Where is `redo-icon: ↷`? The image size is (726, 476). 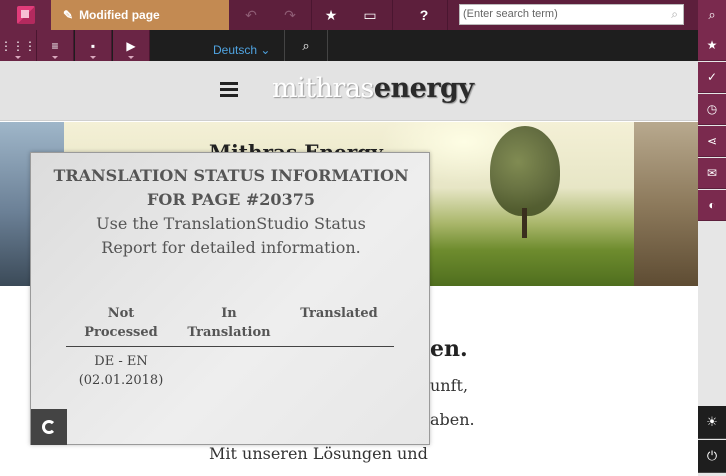 redo-icon: ↷ is located at coordinates (290, 14).